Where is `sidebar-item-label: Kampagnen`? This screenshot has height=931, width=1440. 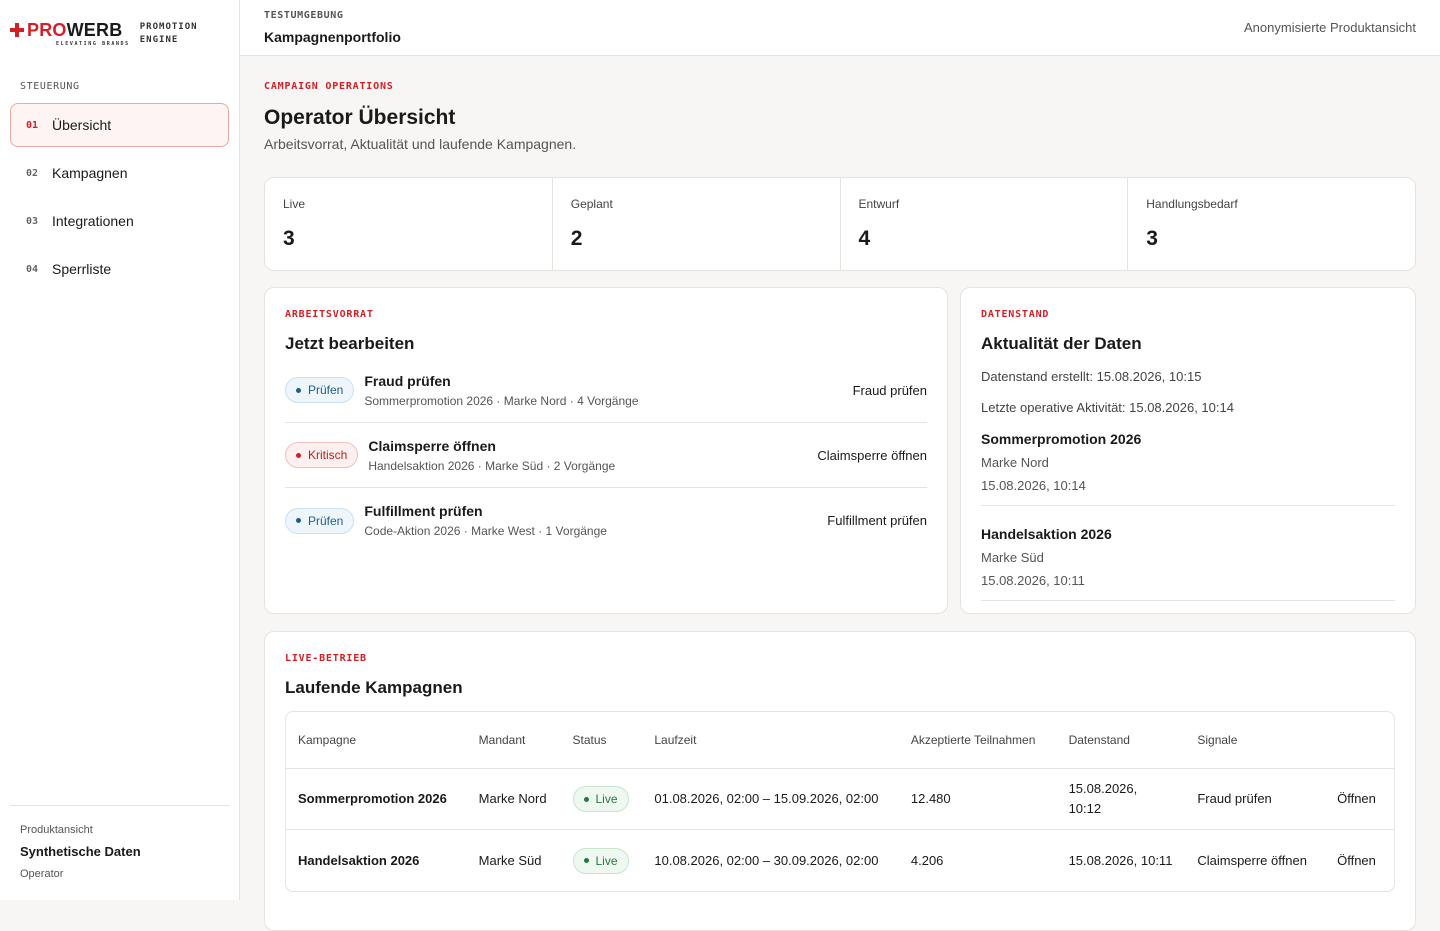
sidebar-item-label: Kampagnen is located at coordinates (90, 173).